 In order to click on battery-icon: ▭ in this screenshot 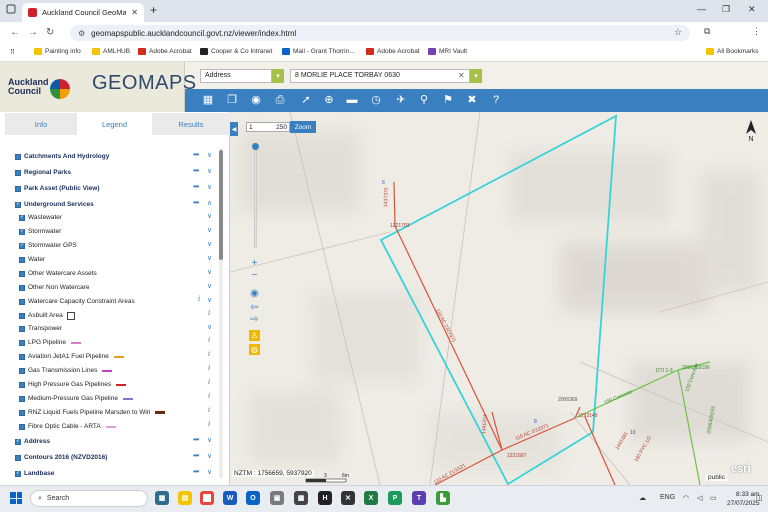, I will do `click(713, 498)`.